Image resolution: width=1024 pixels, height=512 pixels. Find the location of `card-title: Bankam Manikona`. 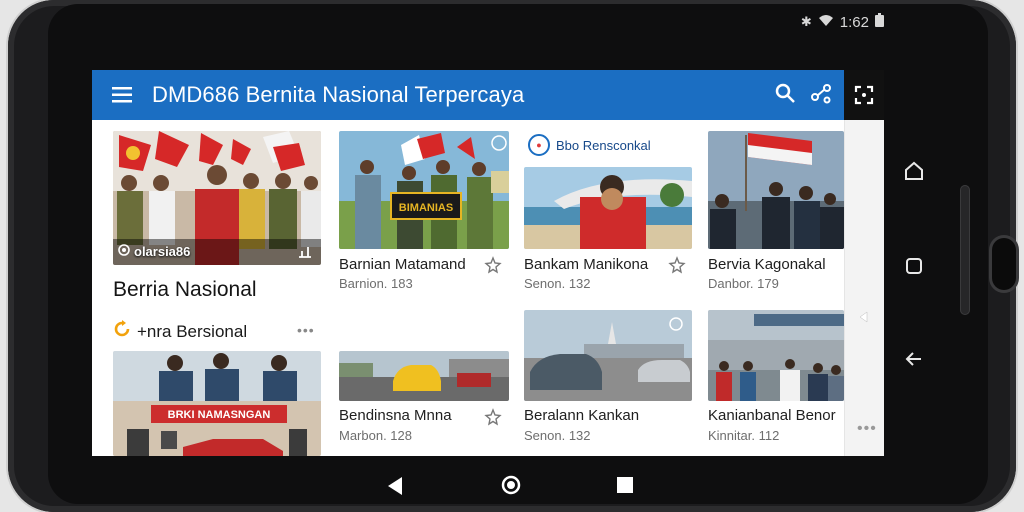

card-title: Bankam Manikona is located at coordinates (586, 264).